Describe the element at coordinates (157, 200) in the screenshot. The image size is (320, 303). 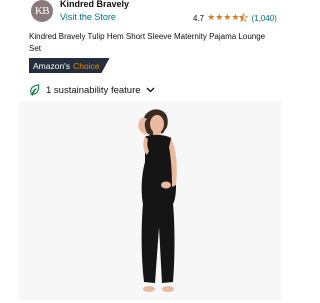
I see `model-photo` at that location.